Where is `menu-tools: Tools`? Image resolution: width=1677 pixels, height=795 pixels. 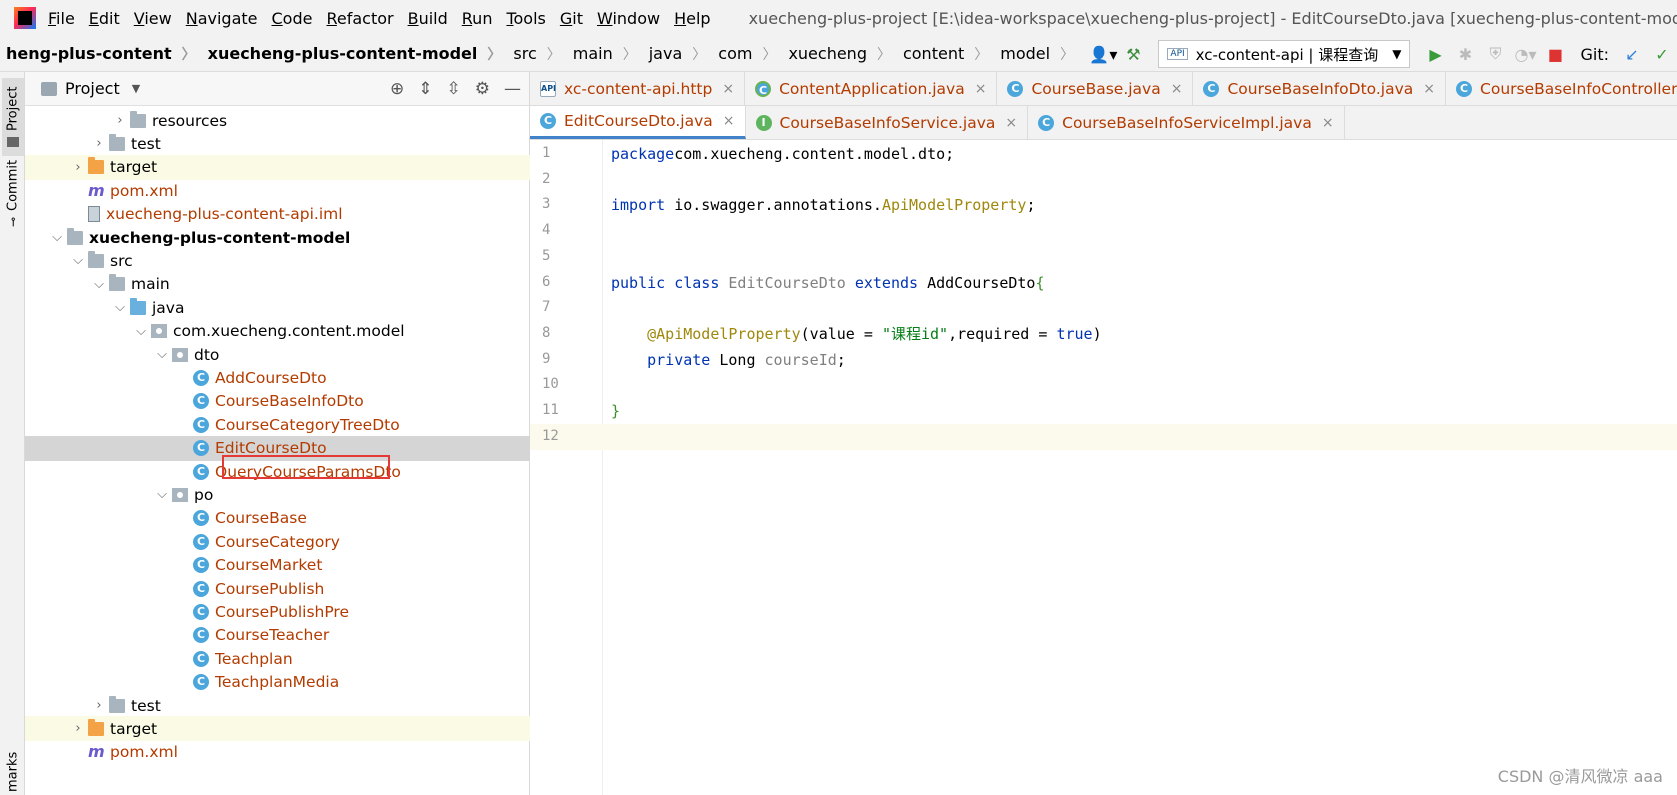
menu-tools: Tools is located at coordinates (525, 18).